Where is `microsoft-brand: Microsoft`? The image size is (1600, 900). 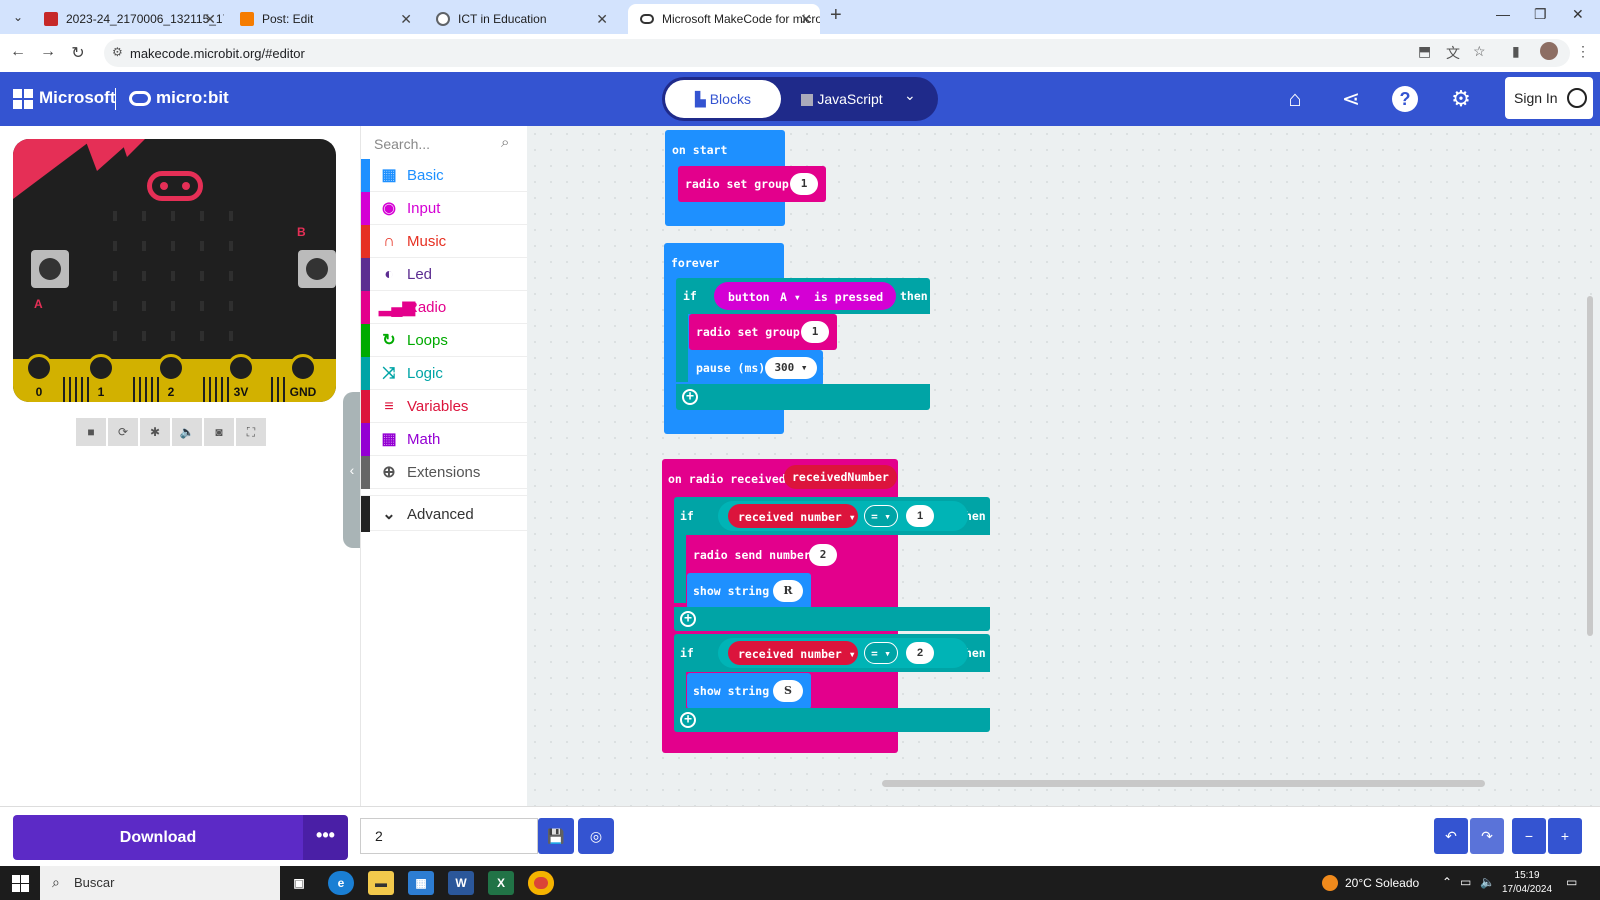
microsoft-brand: Microsoft is located at coordinates (77, 98).